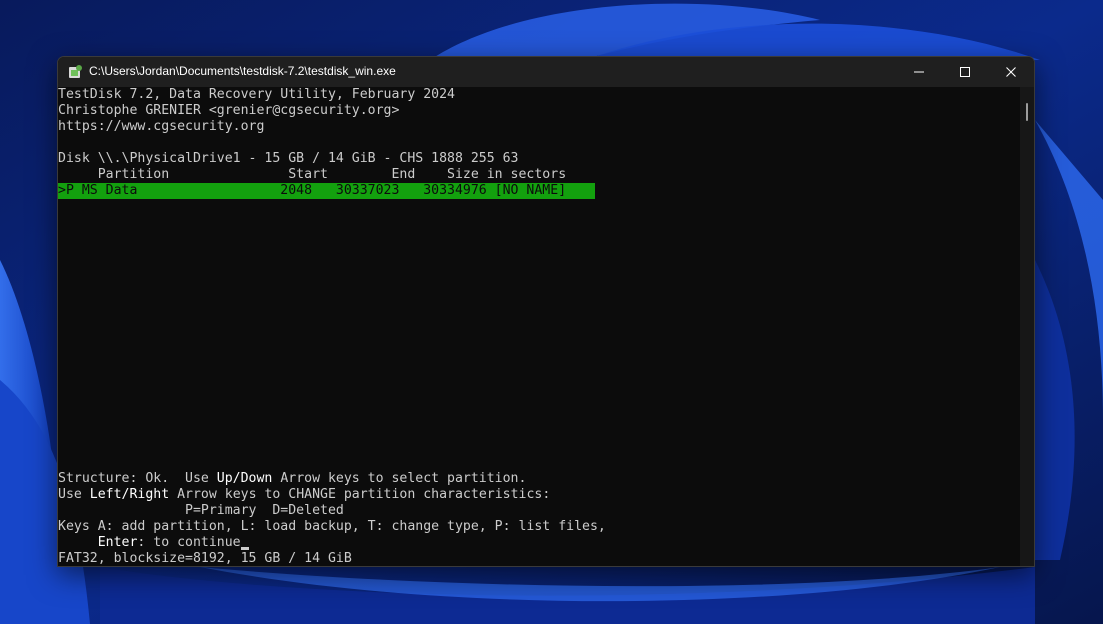 This screenshot has width=1103, height=624. I want to click on partition-legend-line: P=Primary D=Deleted, so click(201, 510).